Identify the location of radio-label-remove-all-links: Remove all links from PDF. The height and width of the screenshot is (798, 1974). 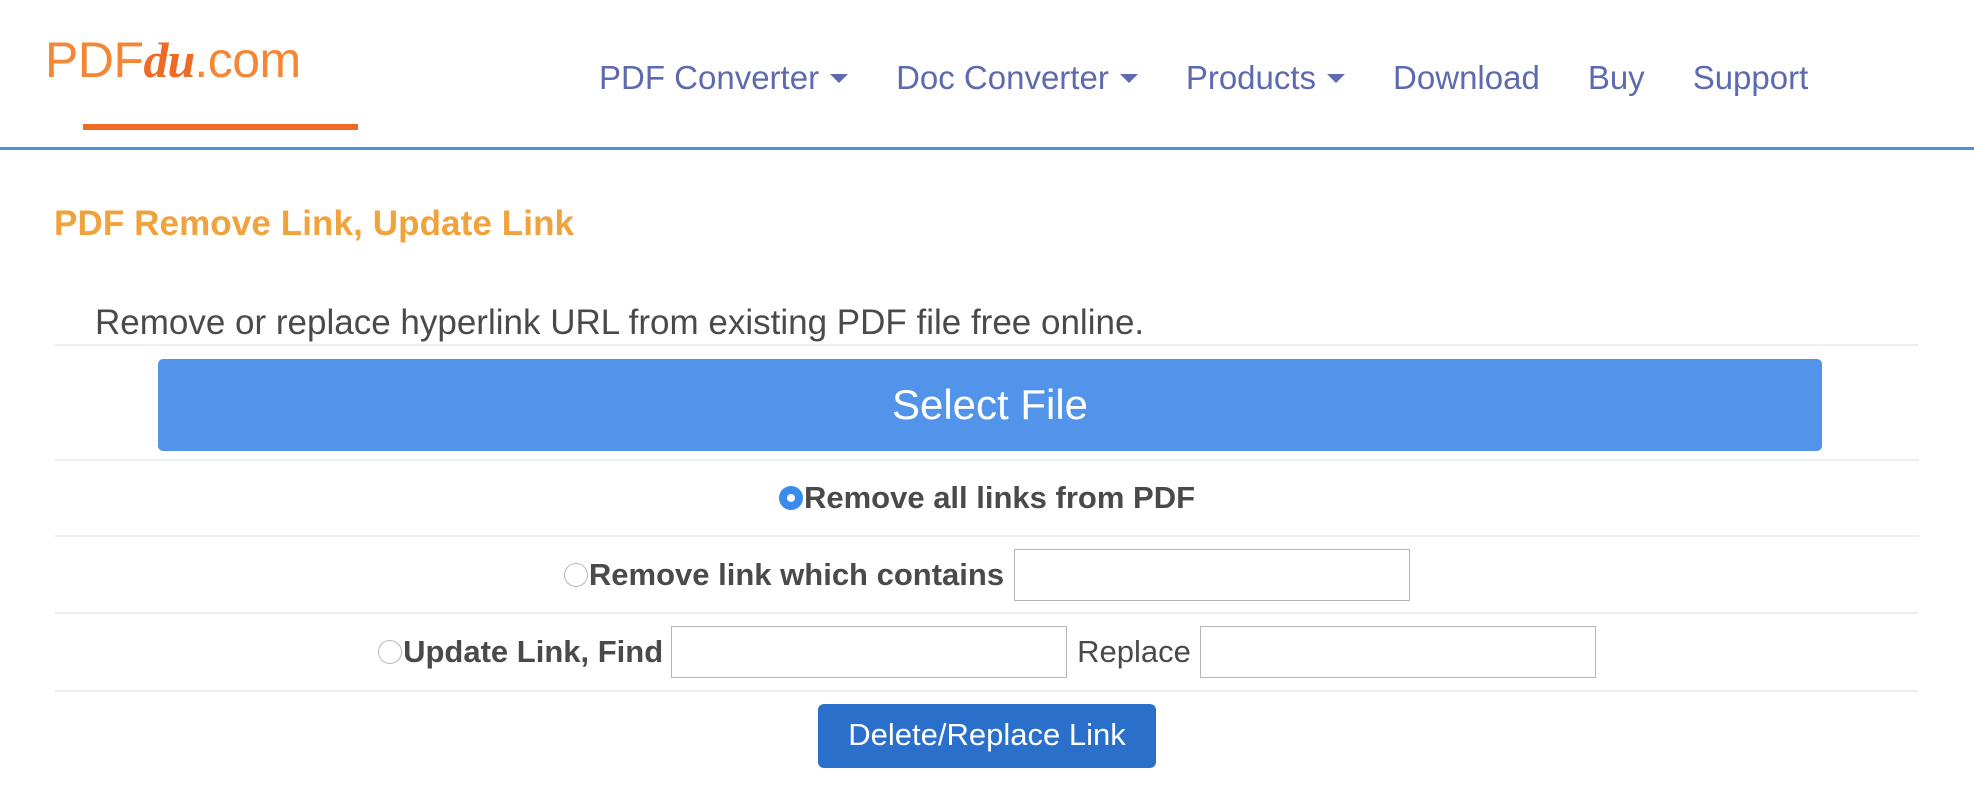
(999, 498).